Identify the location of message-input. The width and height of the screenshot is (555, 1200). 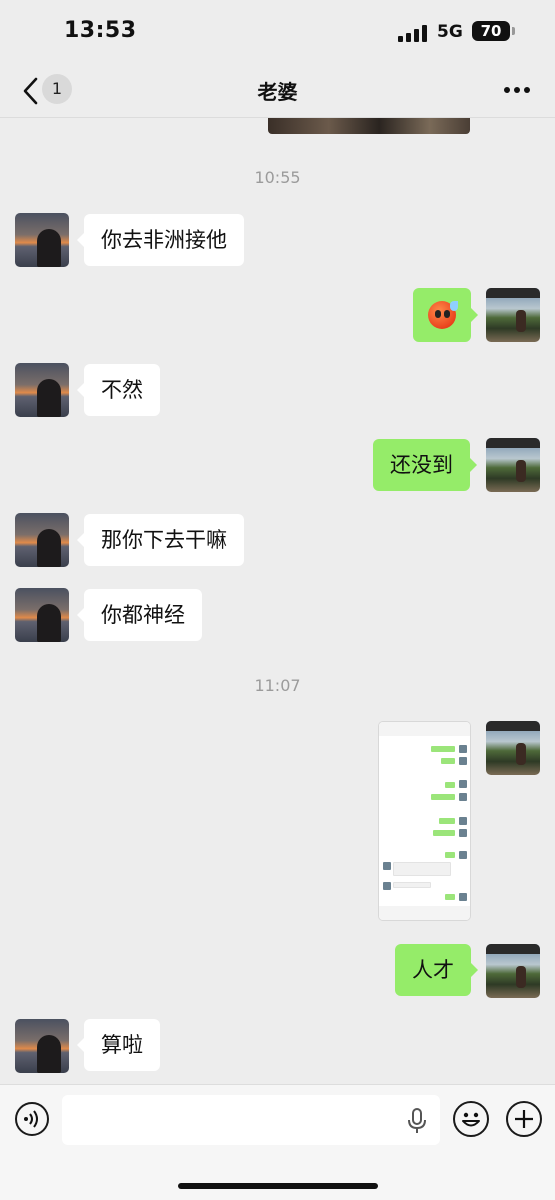
(251, 1120).